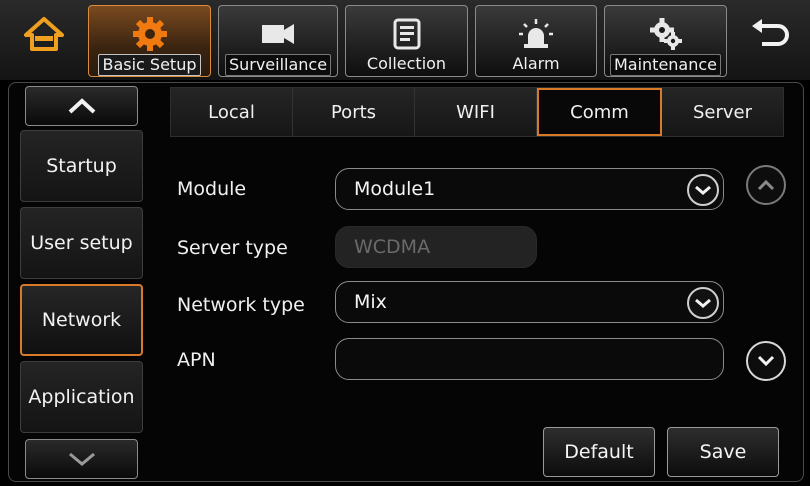 This screenshot has height=486, width=810. What do you see at coordinates (529, 302) in the screenshot?
I see `network-type-select: Mix` at bounding box center [529, 302].